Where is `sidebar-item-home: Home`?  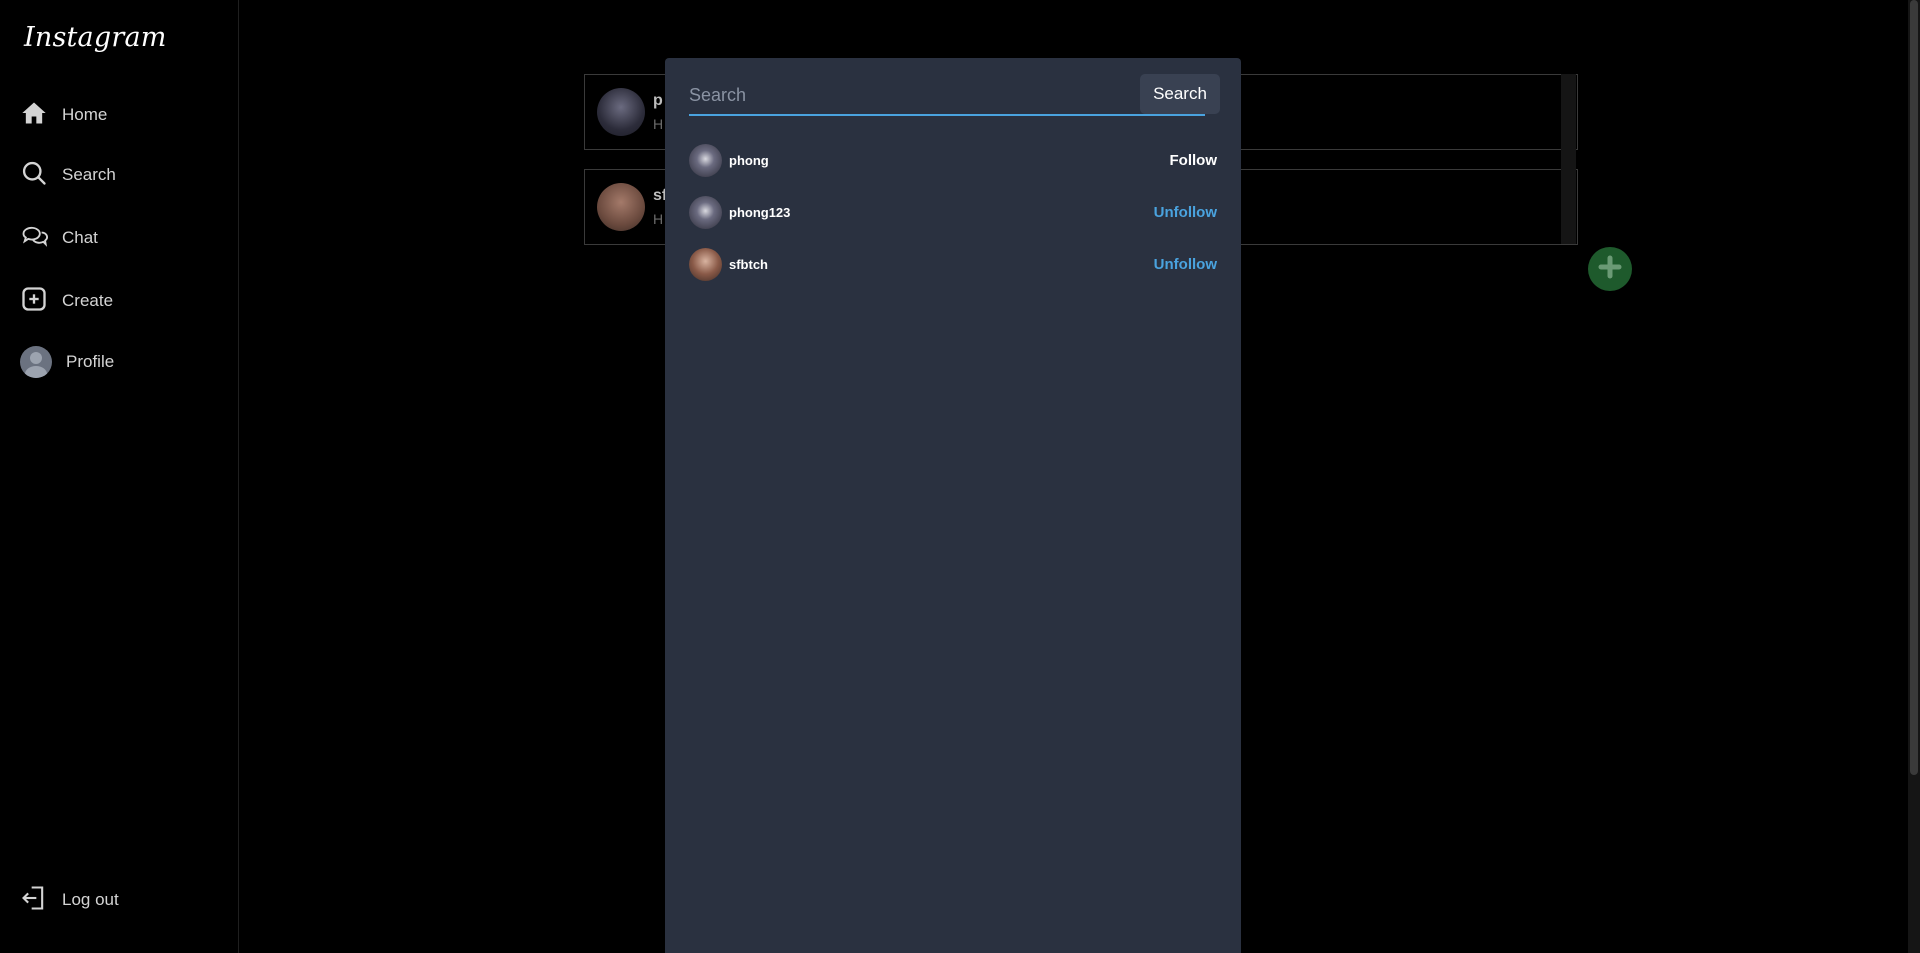 sidebar-item-home: Home is located at coordinates (63, 115).